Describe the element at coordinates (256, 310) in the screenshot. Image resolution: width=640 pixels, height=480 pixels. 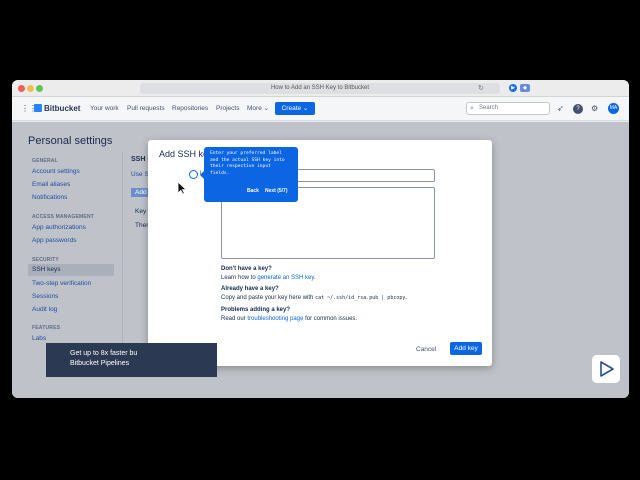
I see `help-heading-problems: Problems adding a key?` at that location.